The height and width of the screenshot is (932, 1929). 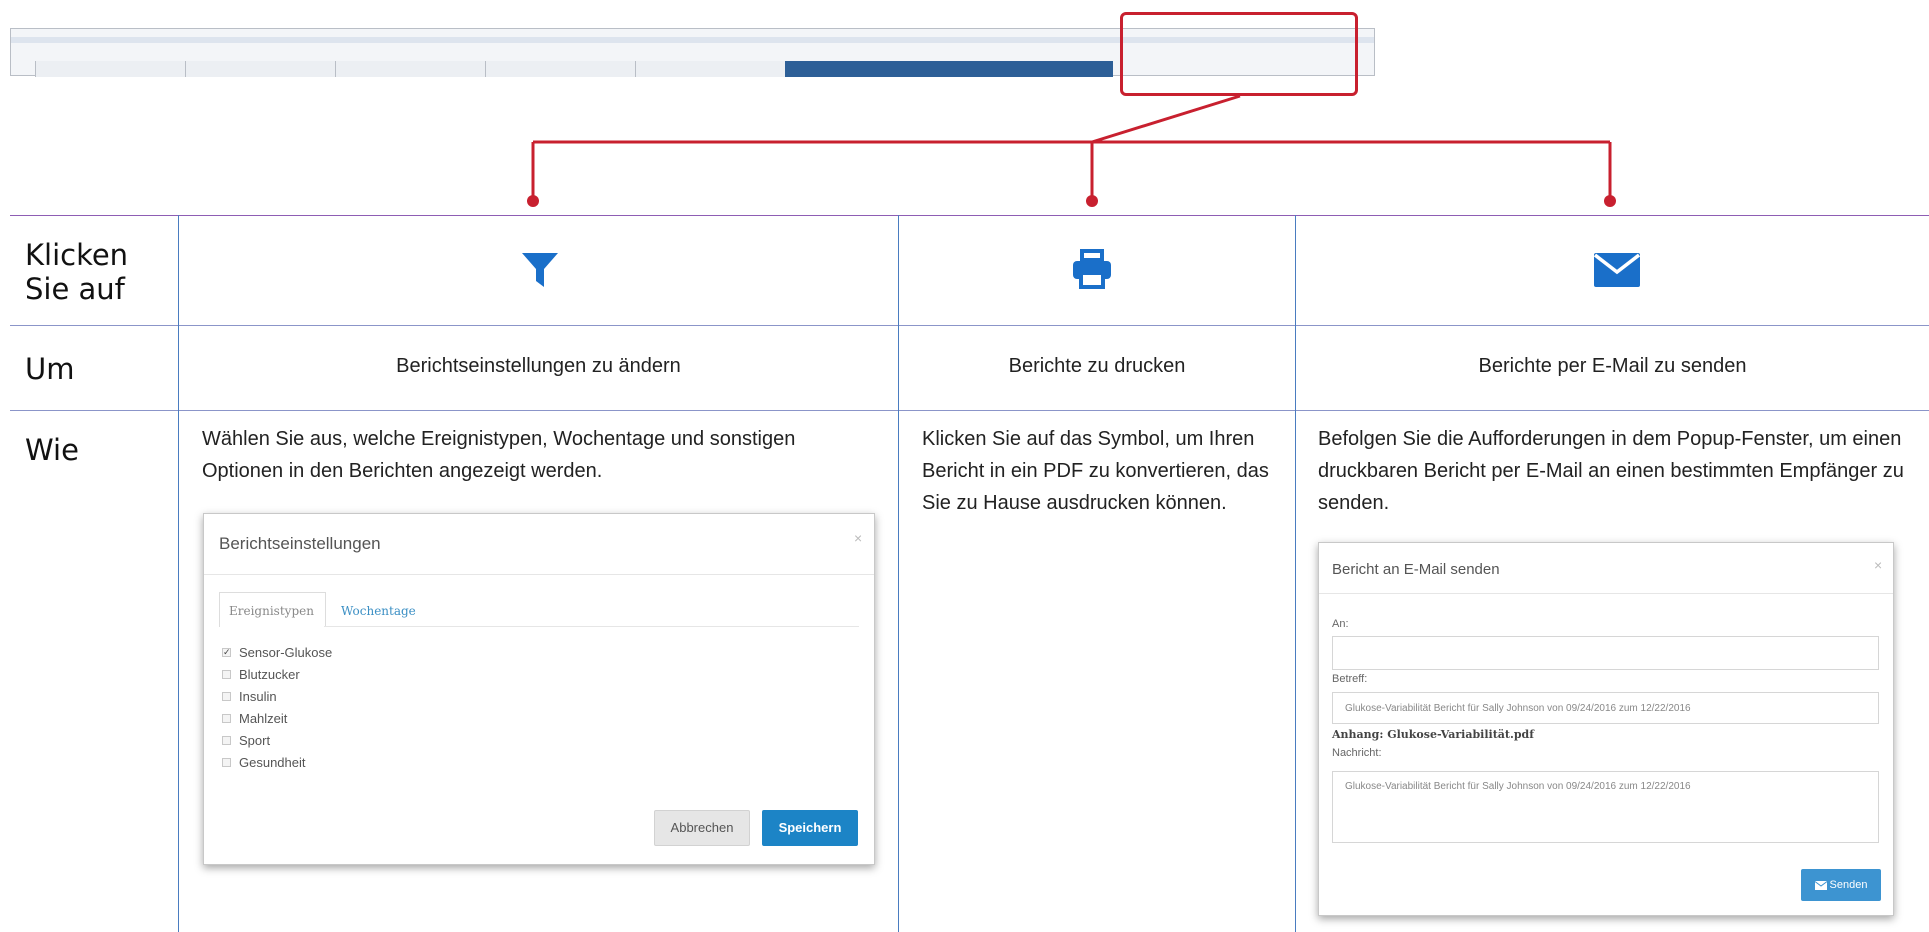 What do you see at coordinates (286, 652) in the screenshot?
I see `option-label: Sensor-Glukose` at bounding box center [286, 652].